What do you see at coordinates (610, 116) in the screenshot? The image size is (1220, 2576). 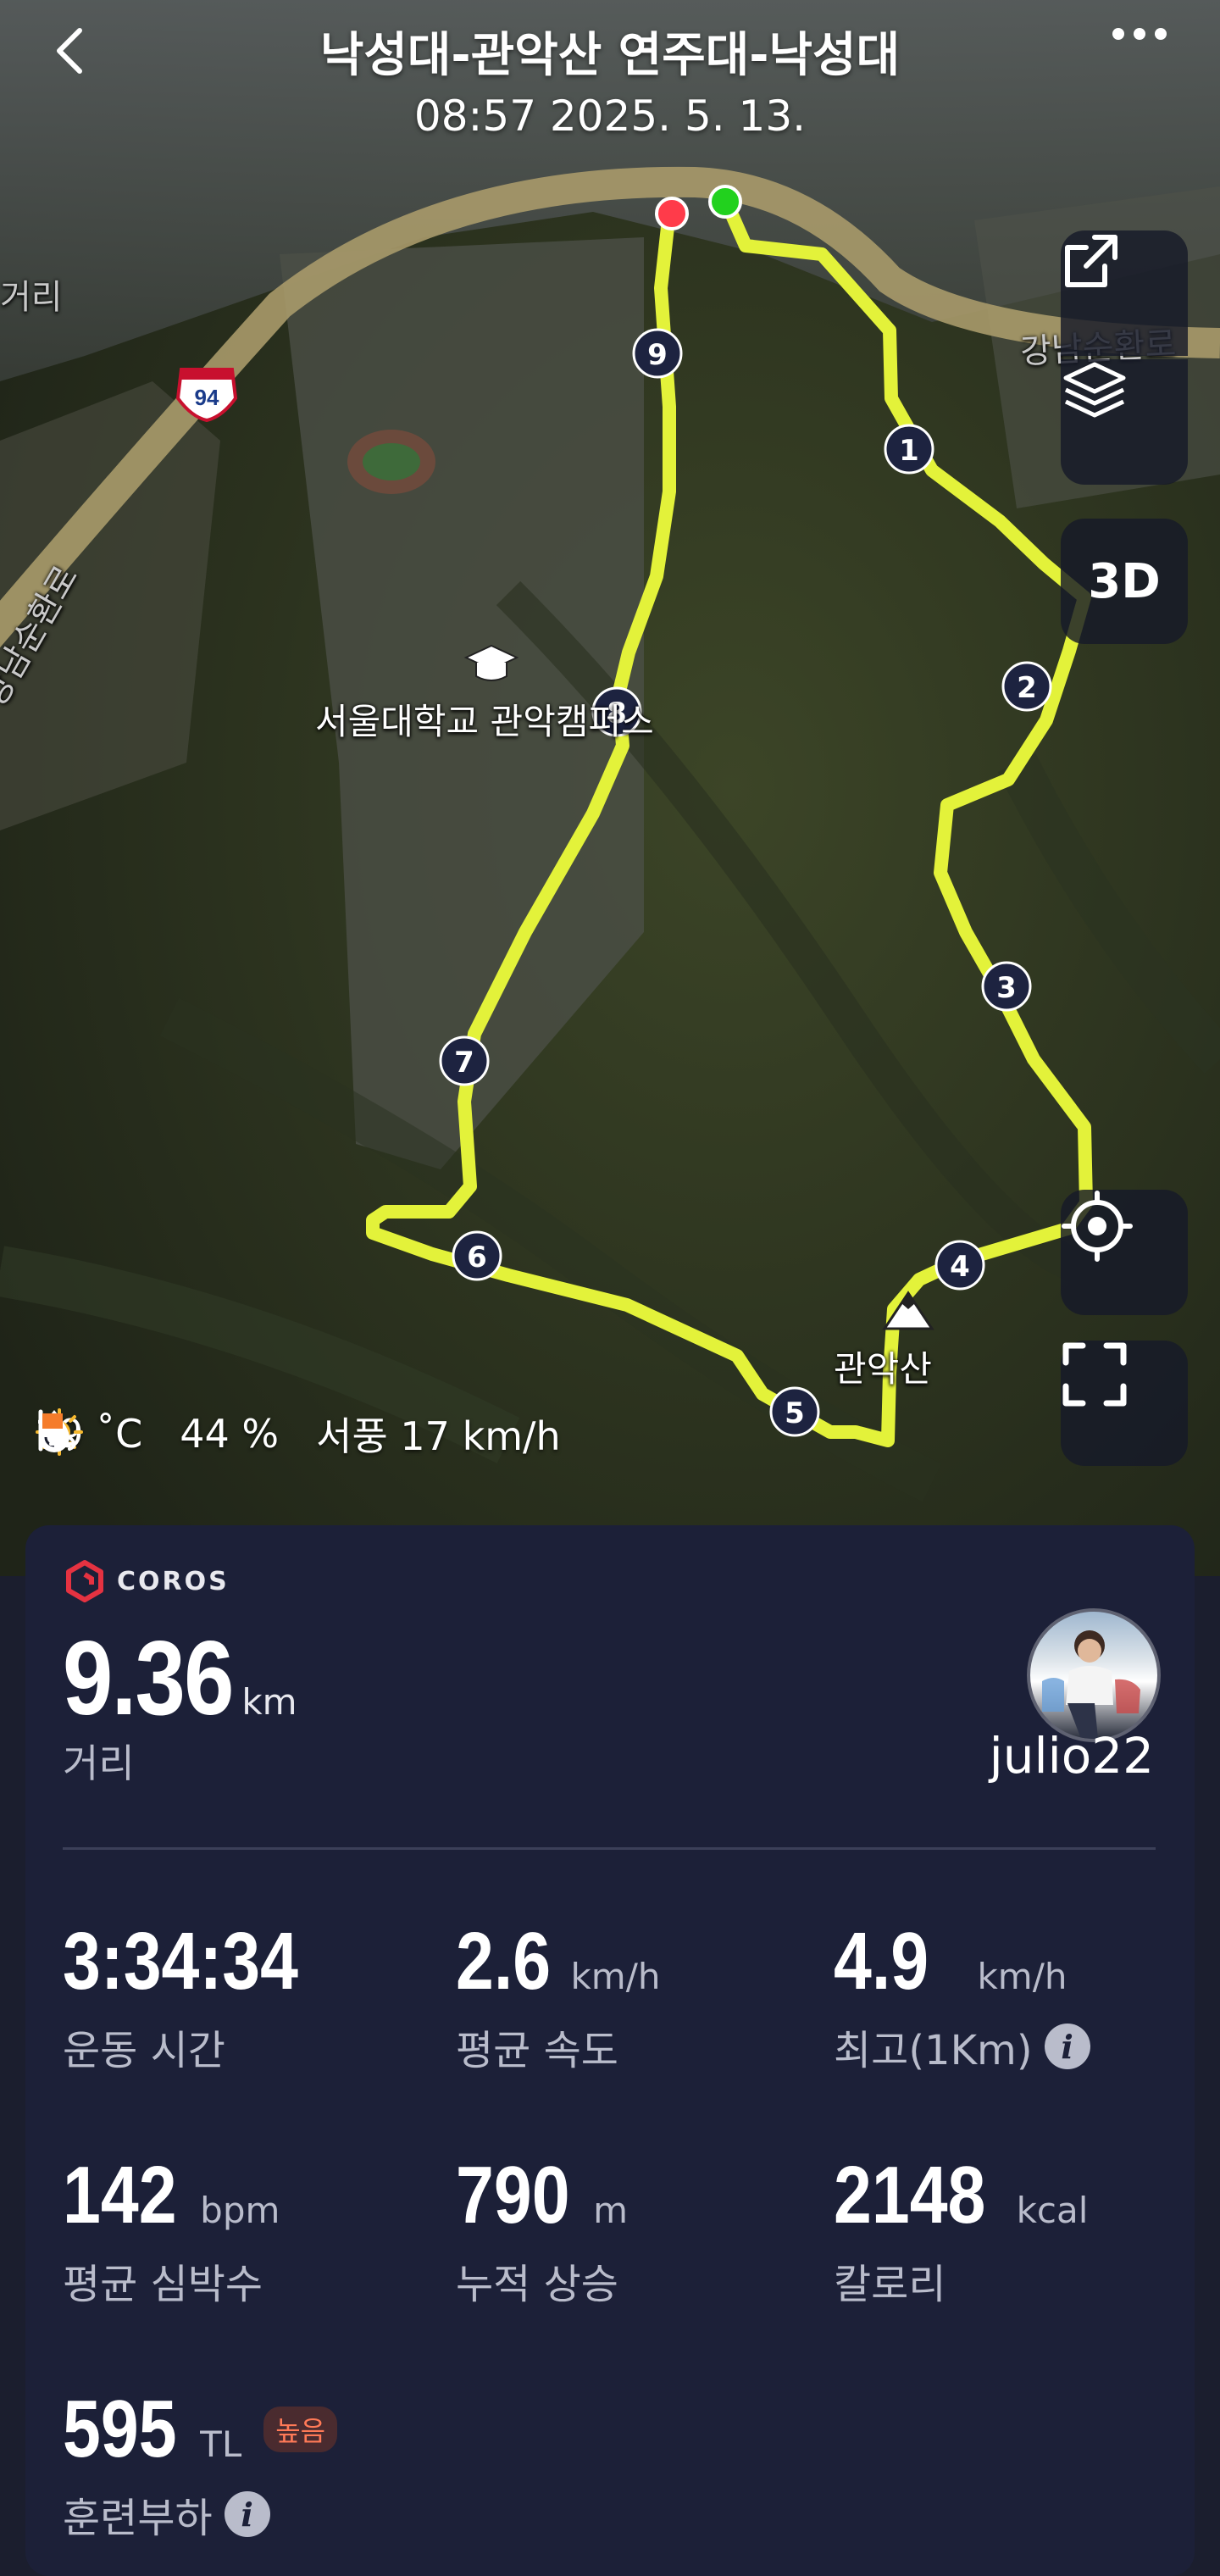 I see `activity-datetime: 08:57 2025. 5. 13.` at bounding box center [610, 116].